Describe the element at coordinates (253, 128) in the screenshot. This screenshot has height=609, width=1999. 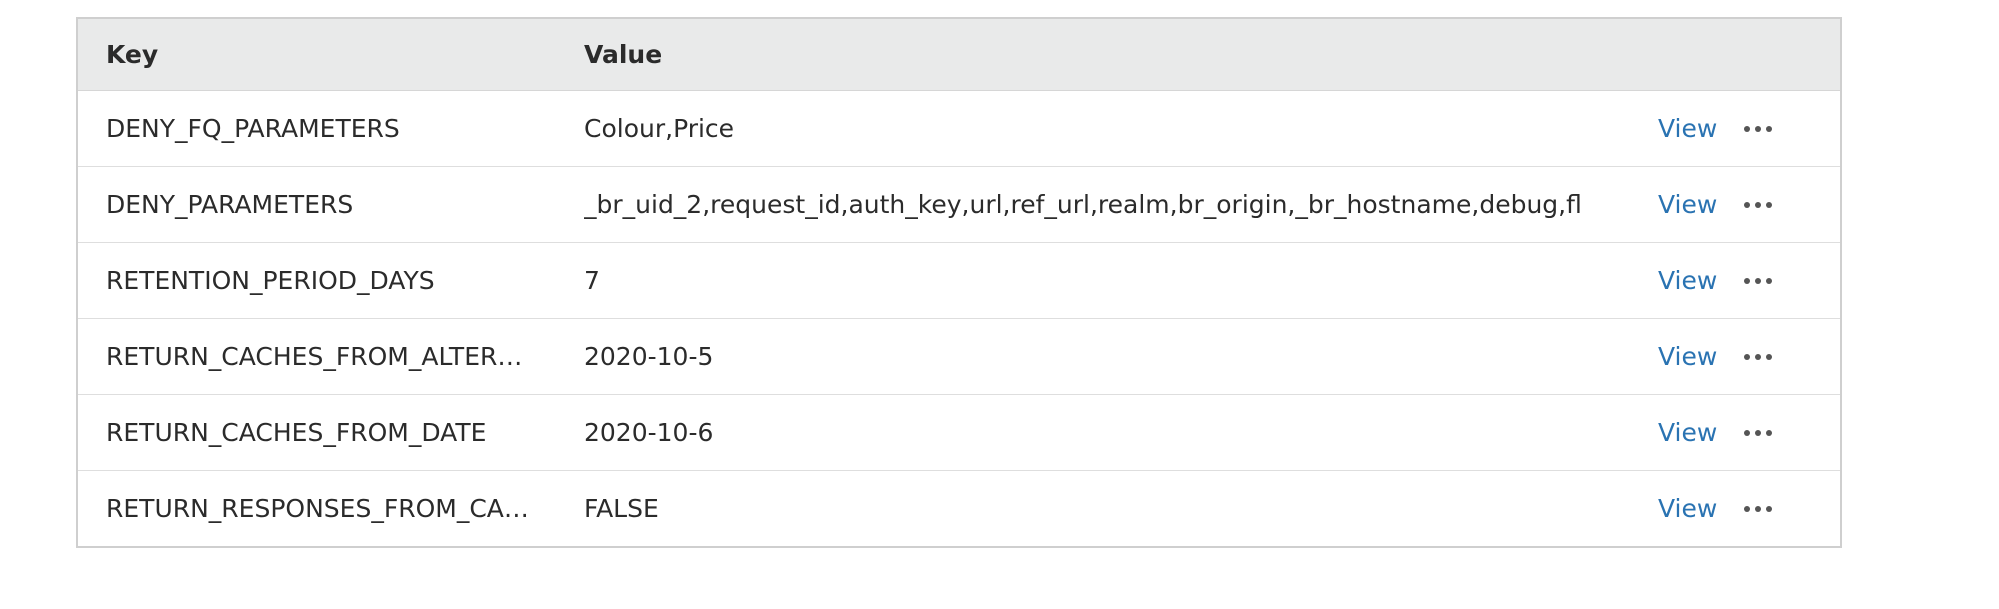
I see `row-key: DENY_FQ_PARAMETERS` at that location.